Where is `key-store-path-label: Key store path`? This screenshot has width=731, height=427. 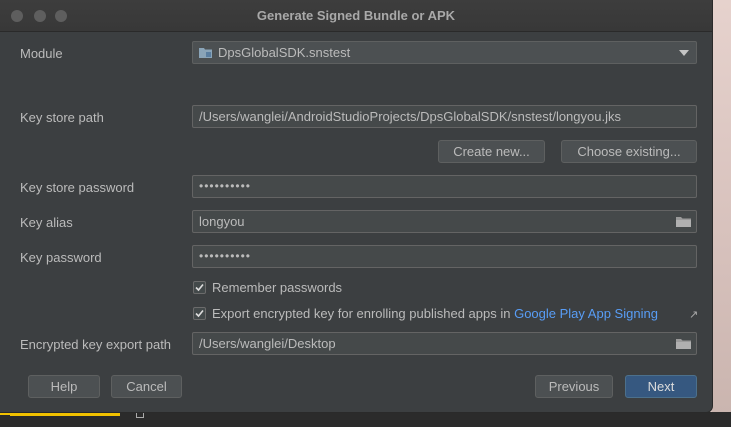
key-store-path-label: Key store path is located at coordinates (62, 117).